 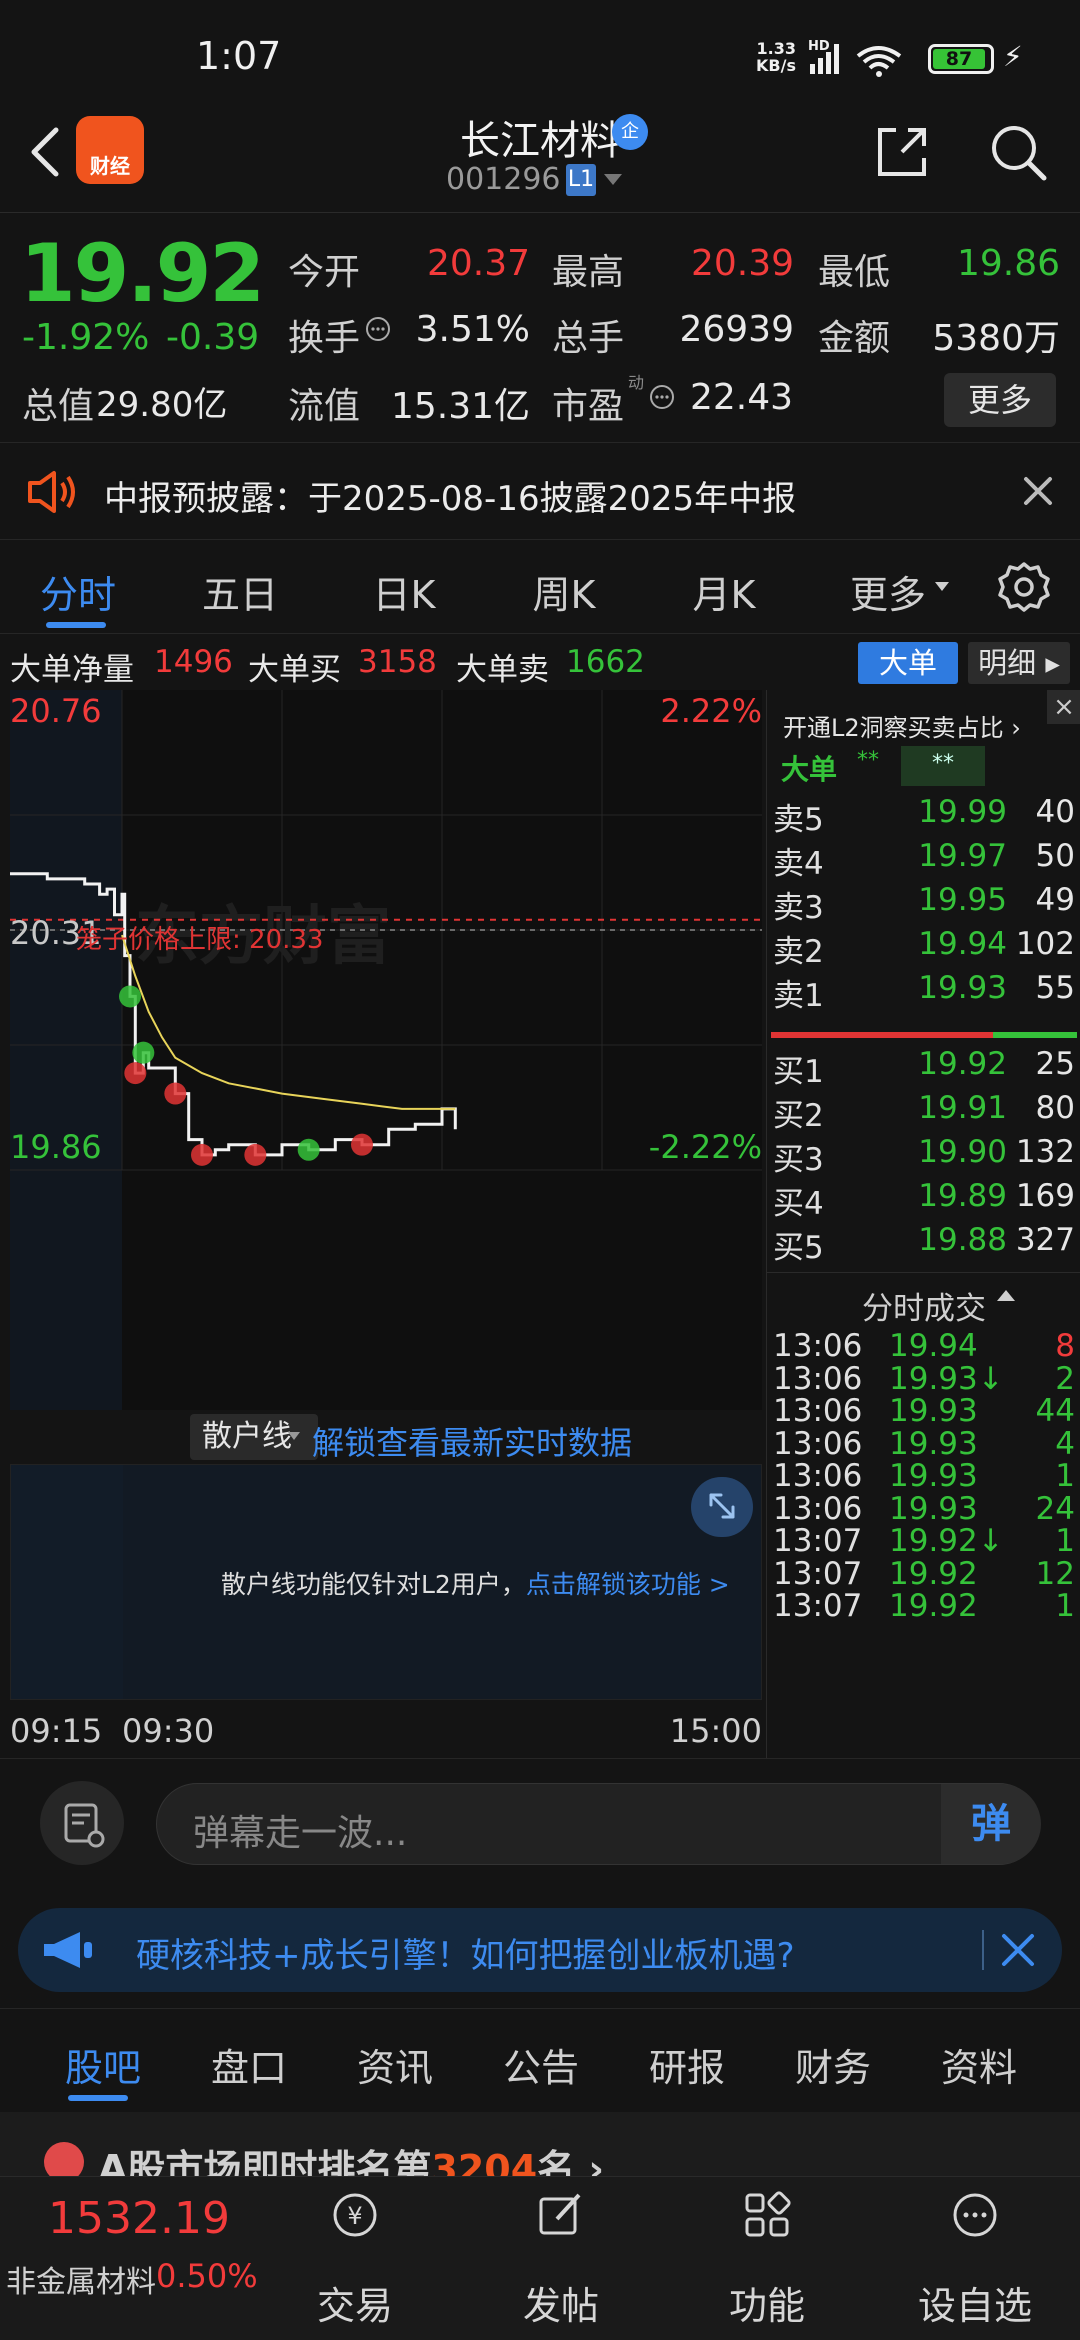 What do you see at coordinates (798, 1248) in the screenshot?
I see `level-label: 买5` at bounding box center [798, 1248].